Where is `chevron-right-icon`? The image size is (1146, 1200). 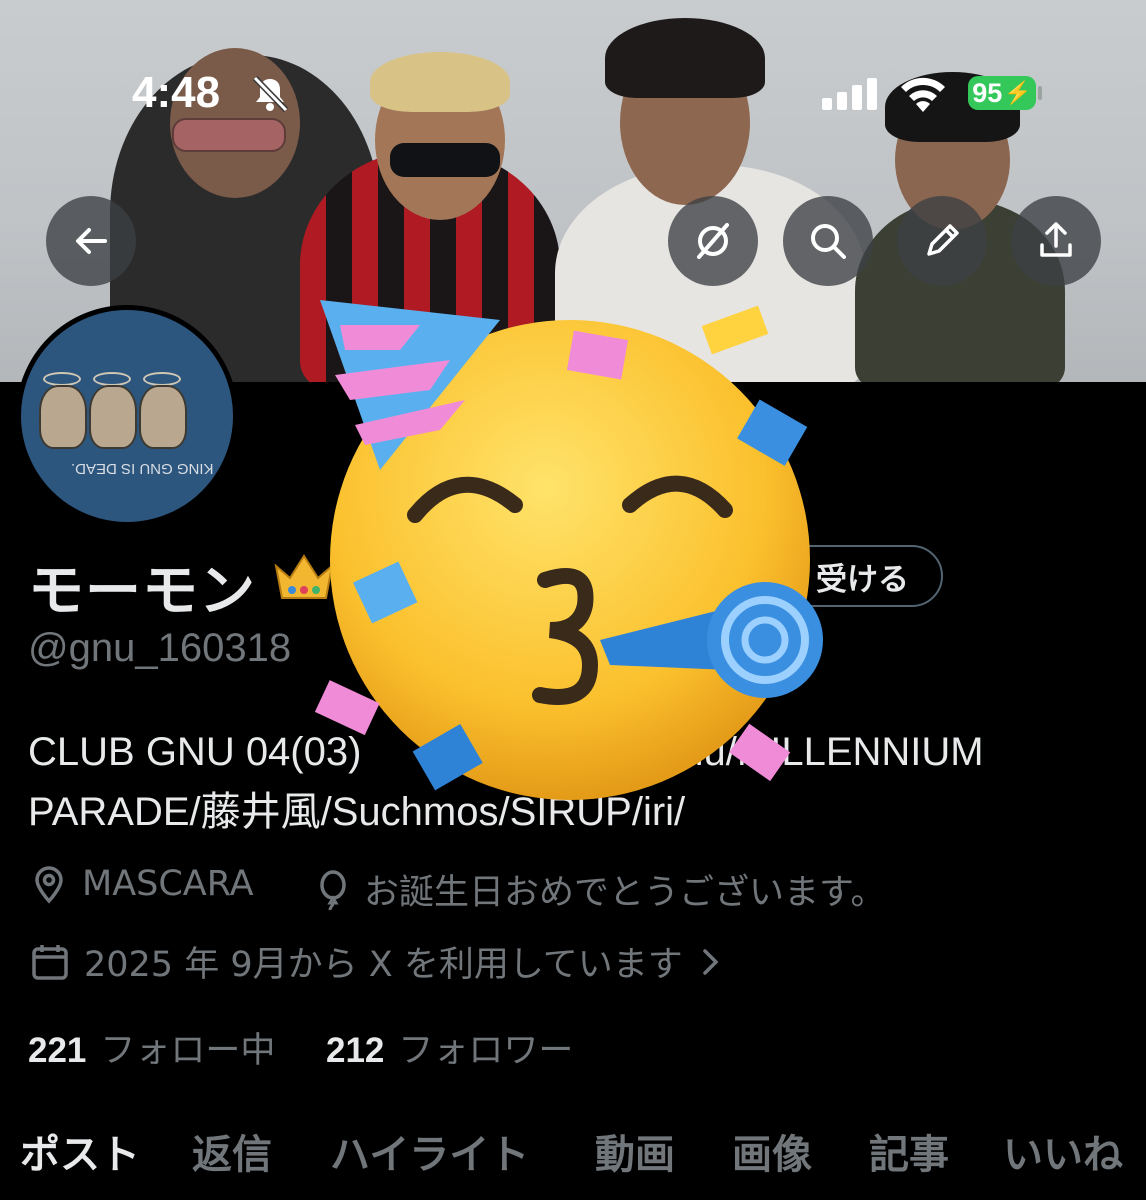 chevron-right-icon is located at coordinates (711, 961).